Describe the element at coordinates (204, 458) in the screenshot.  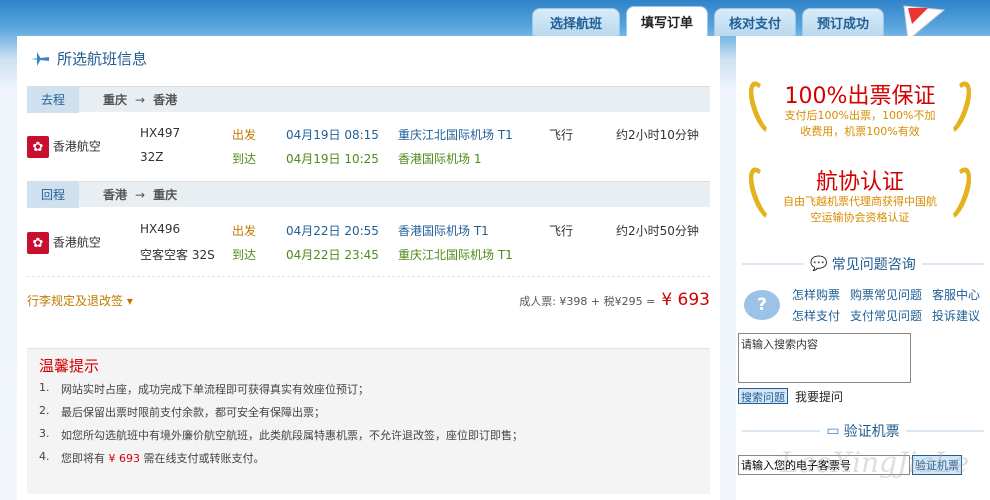
I see `tip-text-post: 需在线支付或转账支付。` at that location.